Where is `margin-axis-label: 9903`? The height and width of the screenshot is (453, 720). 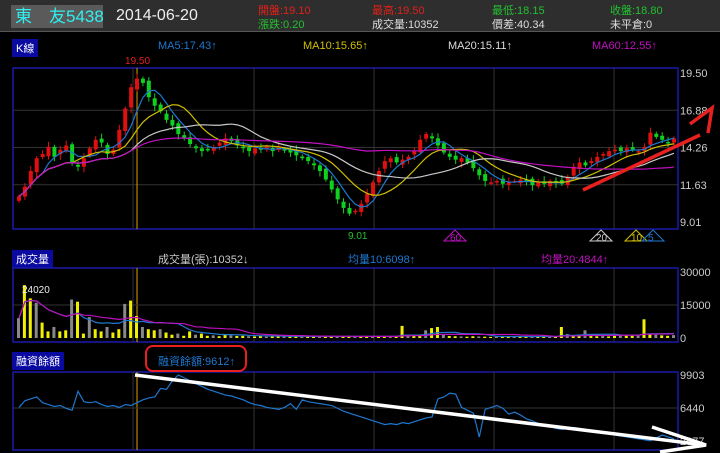
margin-axis-label: 9903 is located at coordinates (692, 376).